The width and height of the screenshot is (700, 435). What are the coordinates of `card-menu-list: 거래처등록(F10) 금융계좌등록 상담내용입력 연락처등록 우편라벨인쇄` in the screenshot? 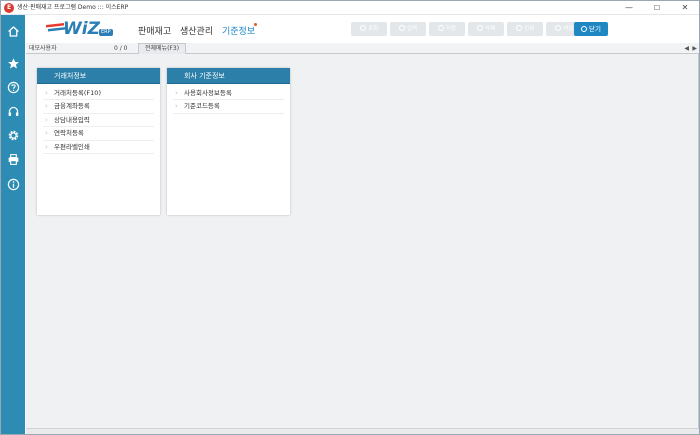 It's located at (98, 119).